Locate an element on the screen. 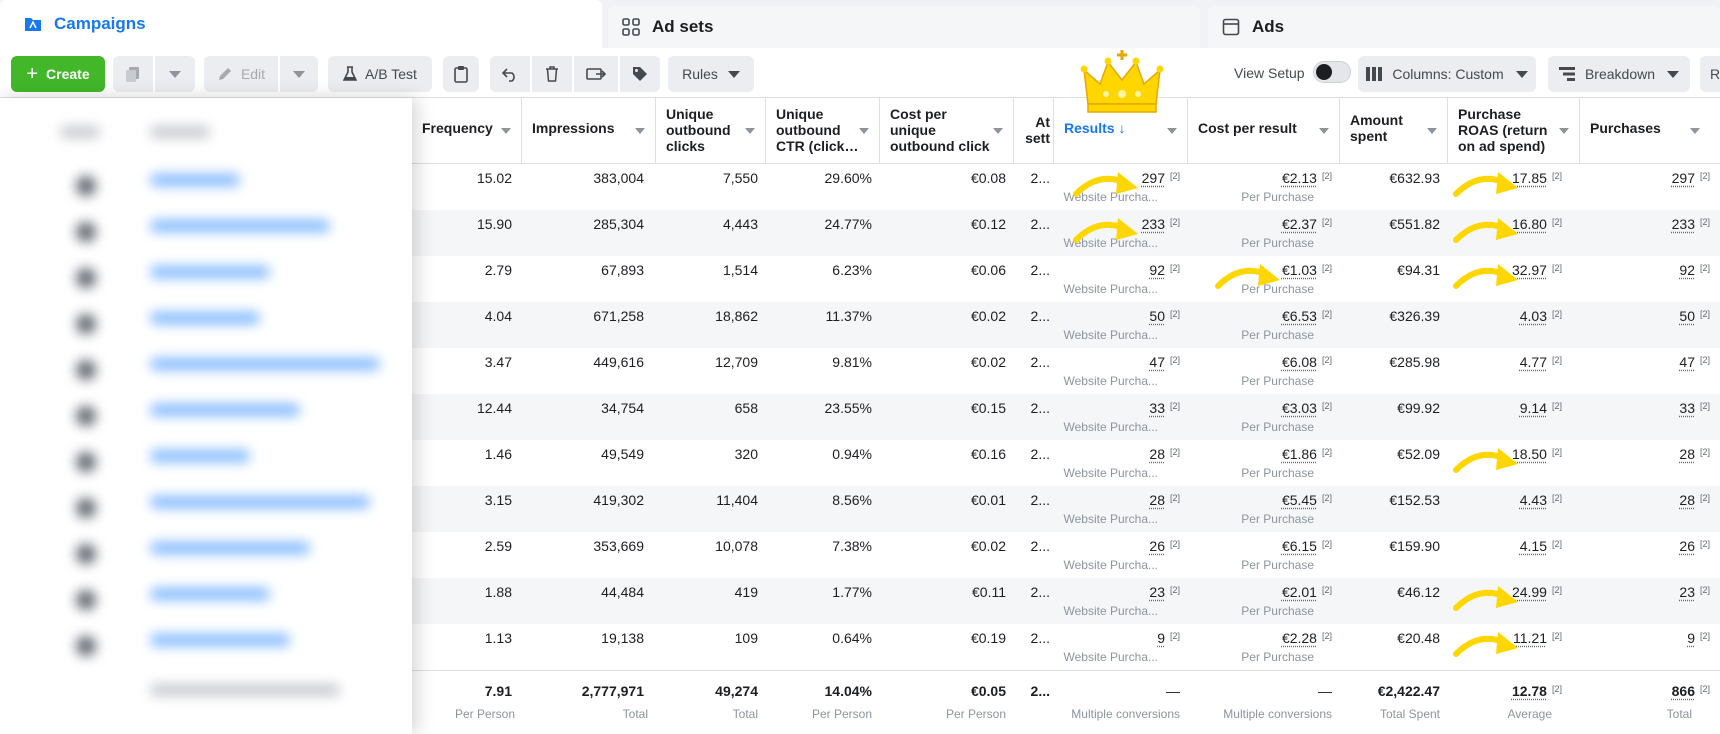  cell-cost-per-result: €2.28 [2] is located at coordinates (1260, 638).